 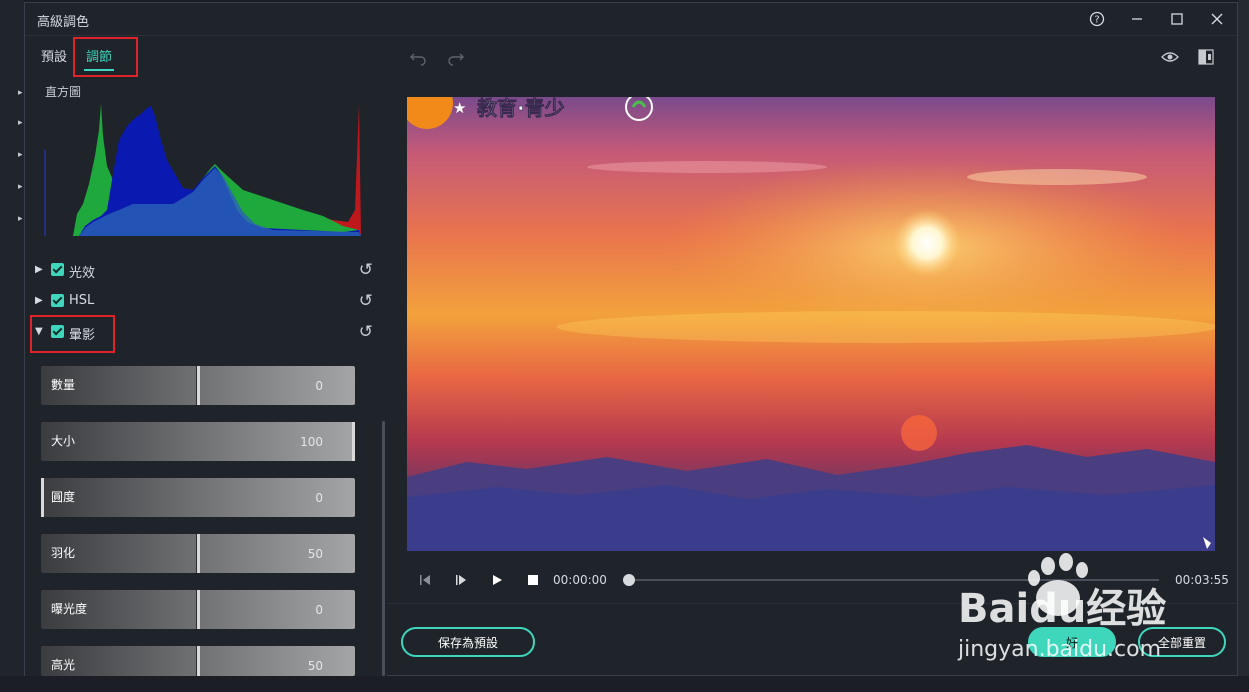 I want to click on eye-icon, so click(x=1170, y=57).